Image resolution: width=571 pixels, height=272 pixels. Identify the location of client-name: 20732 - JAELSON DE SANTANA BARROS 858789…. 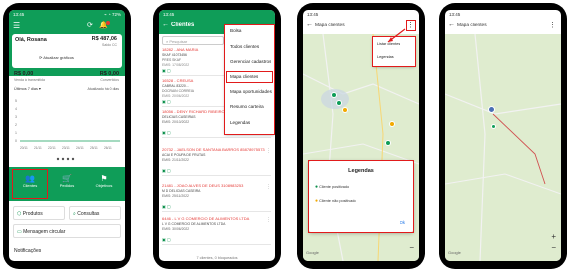
(213, 149).